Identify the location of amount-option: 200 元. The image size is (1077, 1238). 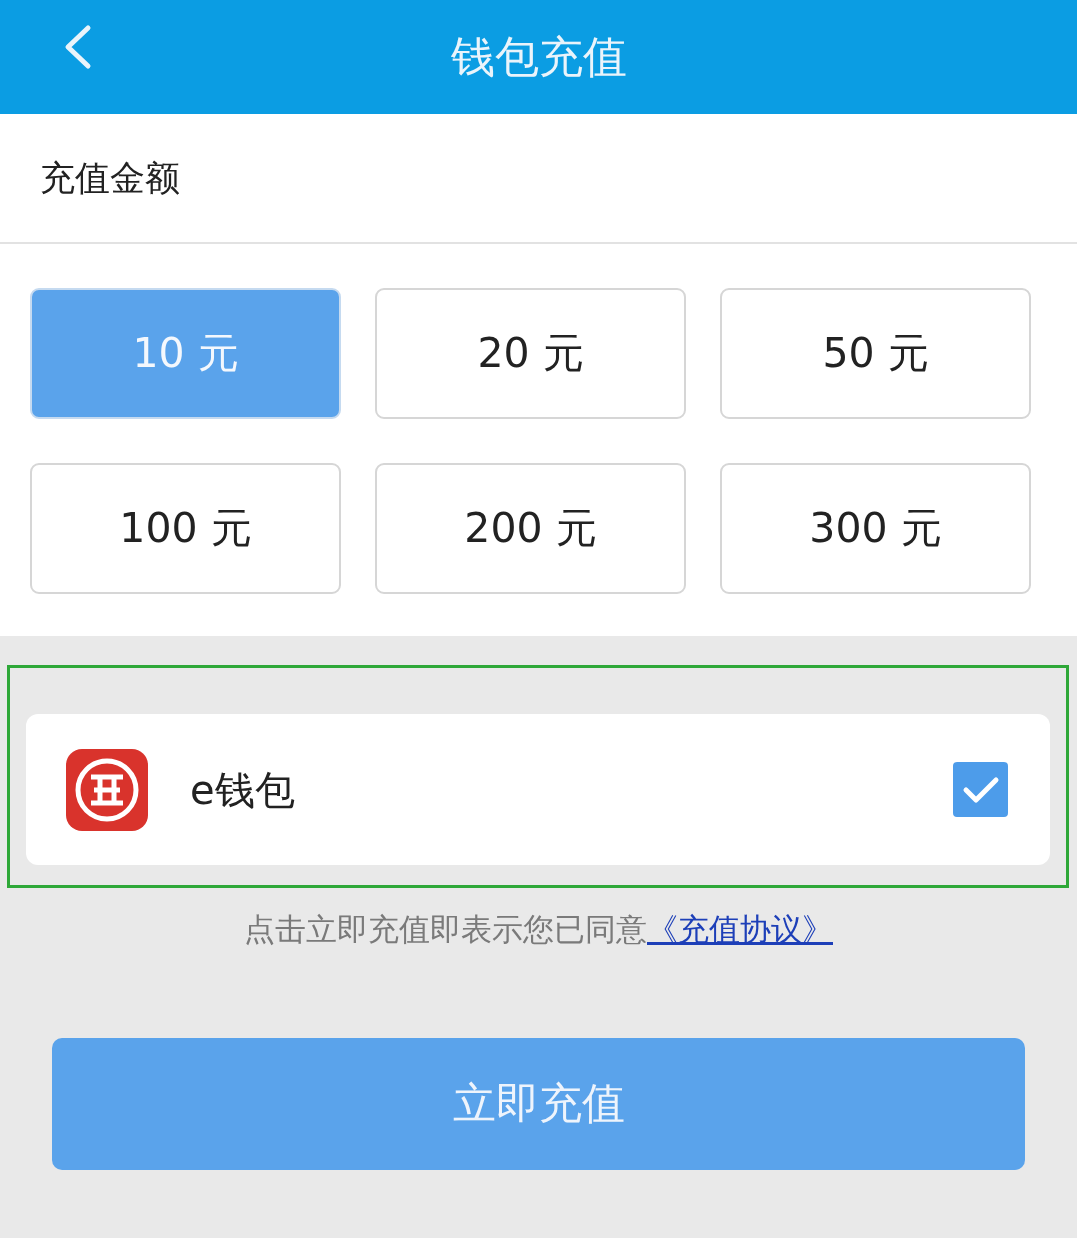
(530, 528).